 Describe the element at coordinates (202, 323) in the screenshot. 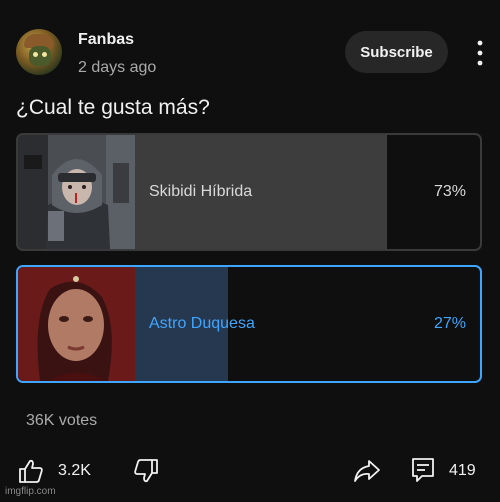

I see `poll-option-label: Astro Duquesa` at that location.